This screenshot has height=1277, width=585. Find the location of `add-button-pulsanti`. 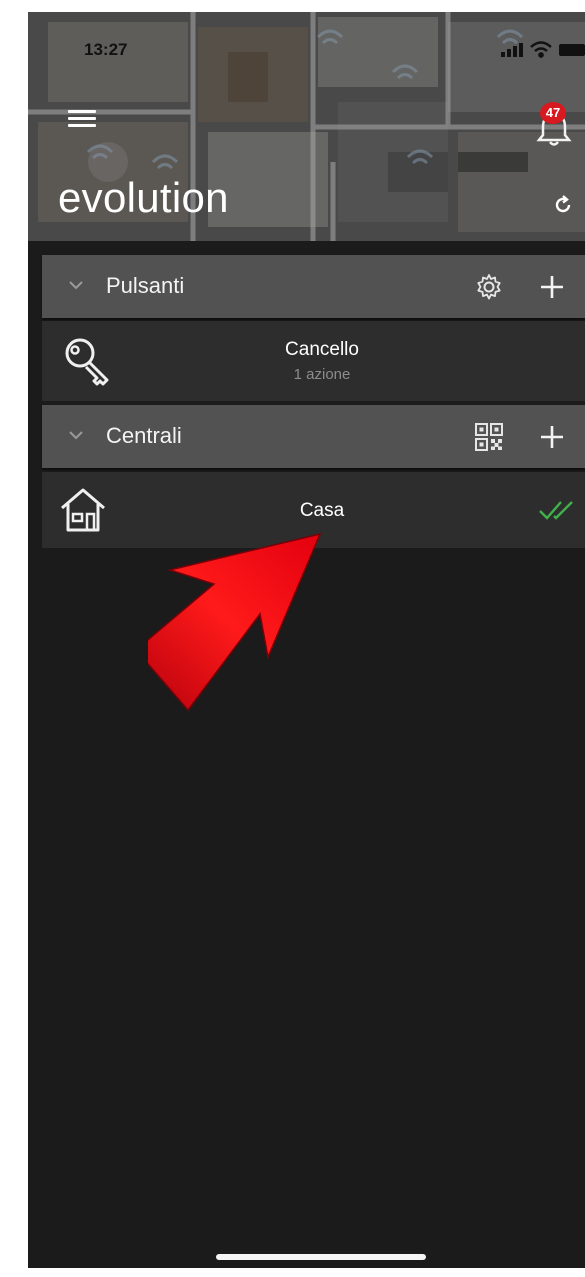

add-button-pulsanti is located at coordinates (552, 287).